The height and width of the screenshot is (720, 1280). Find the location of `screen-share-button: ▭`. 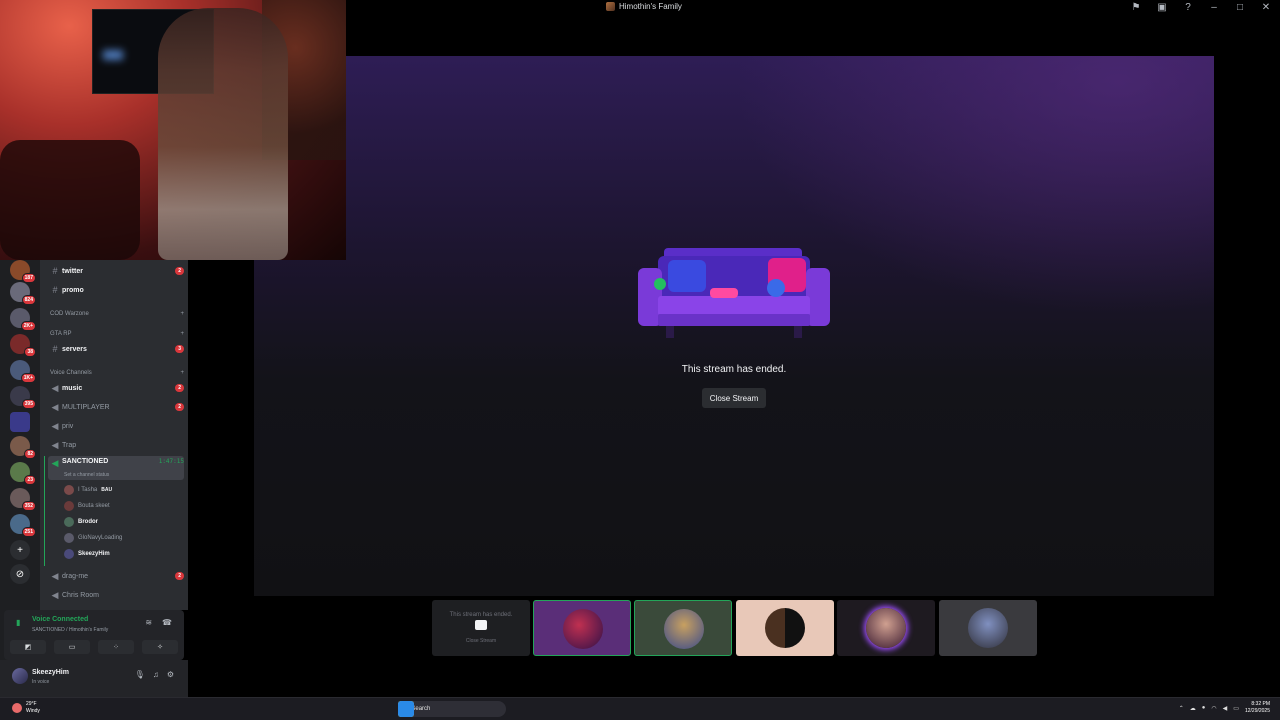

screen-share-button: ▭ is located at coordinates (72, 647).